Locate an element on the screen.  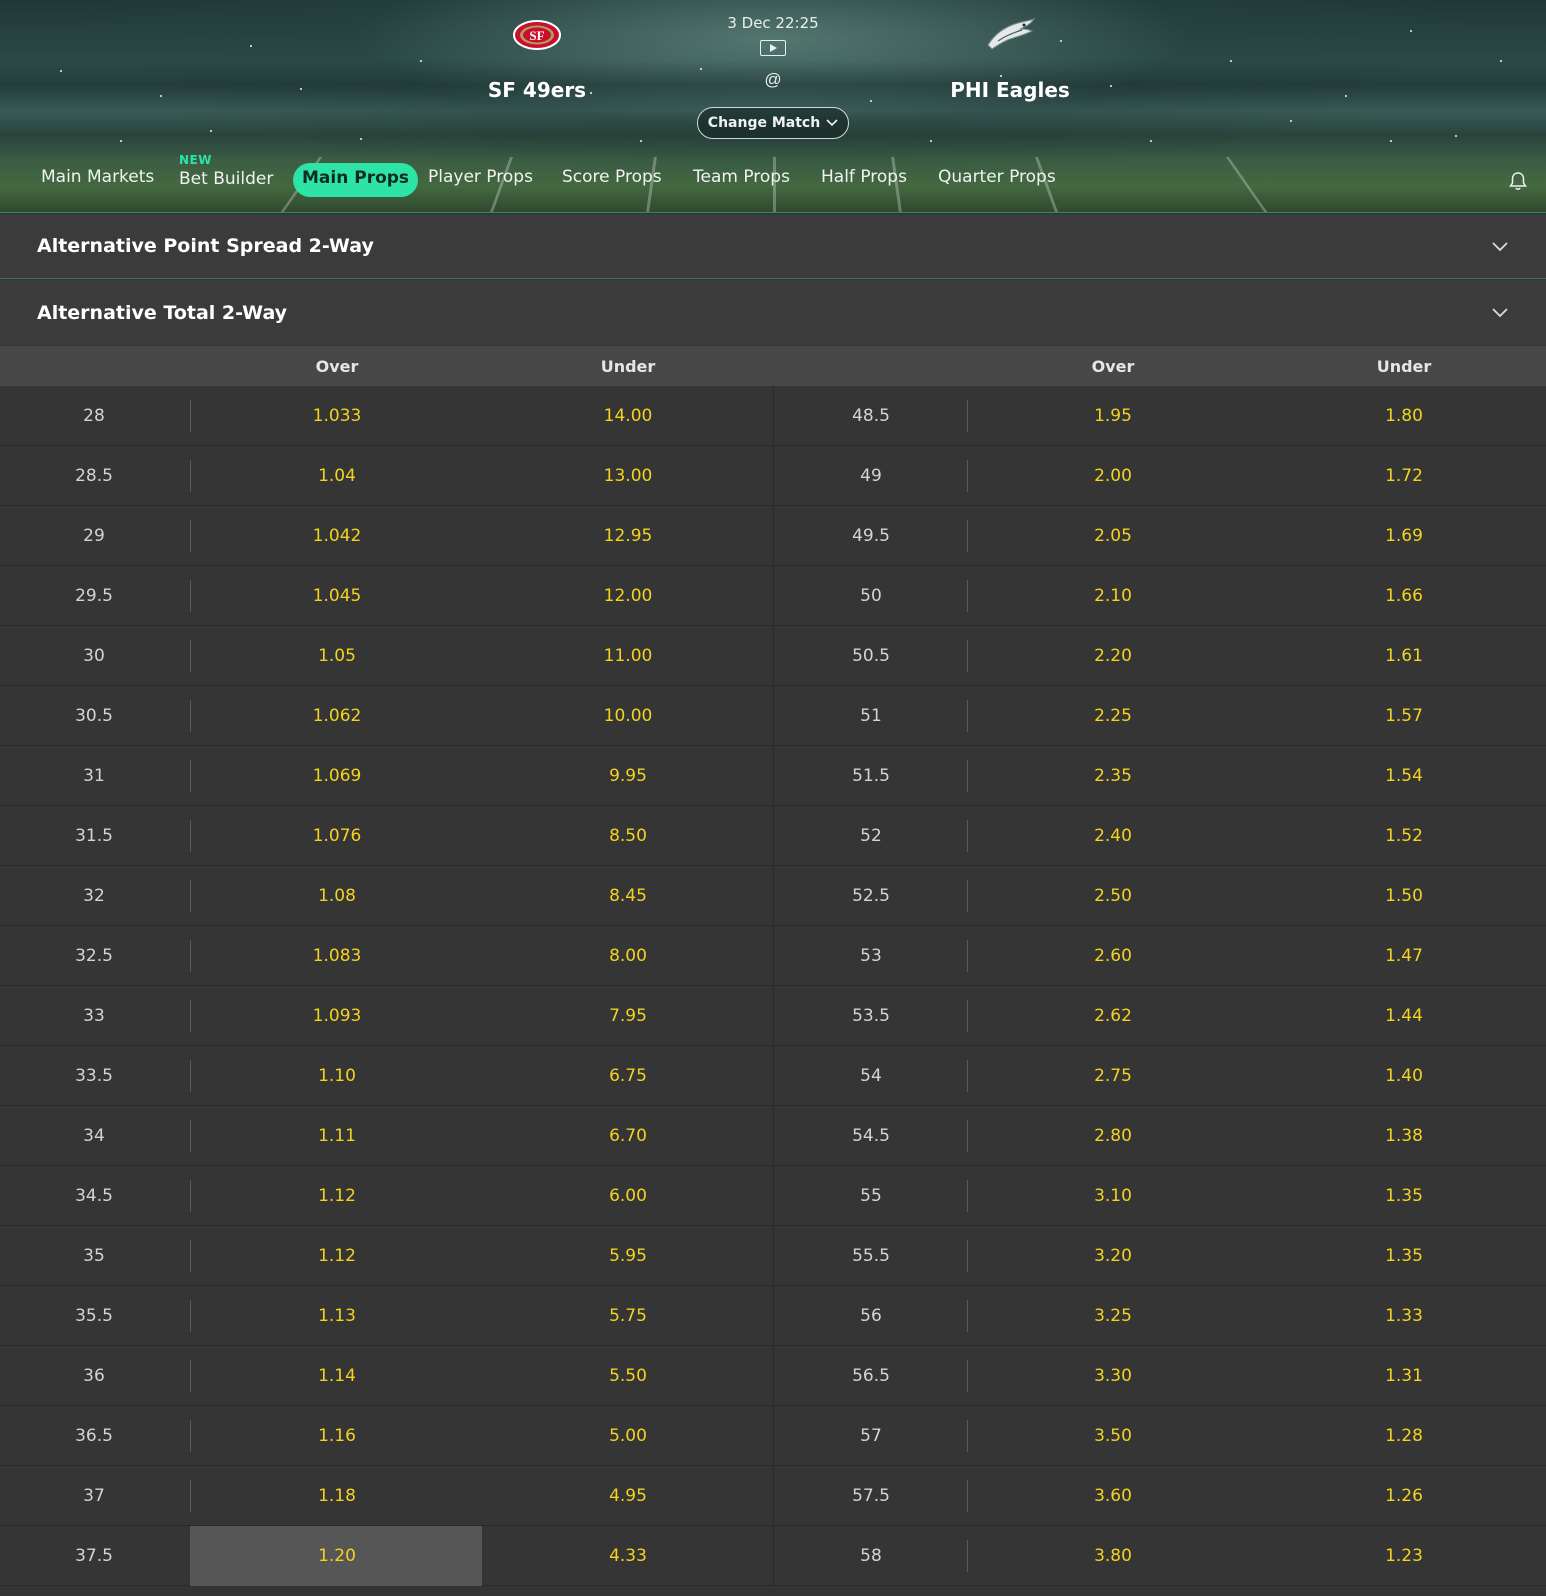
odds-under: 1.57 is located at coordinates (1404, 716).